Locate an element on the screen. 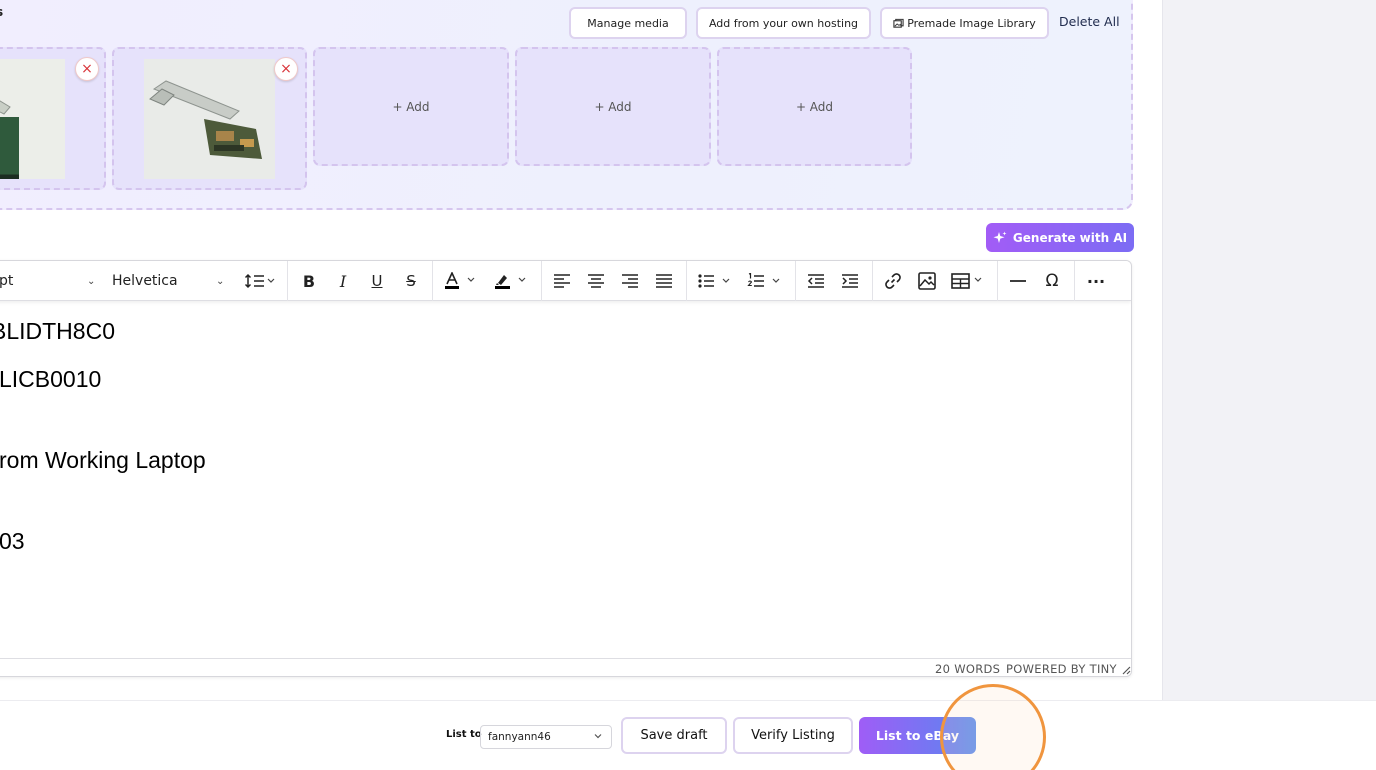 Image resolution: width=1376 pixels, height=770 pixels. remove-image-1-button: × is located at coordinates (87, 69).